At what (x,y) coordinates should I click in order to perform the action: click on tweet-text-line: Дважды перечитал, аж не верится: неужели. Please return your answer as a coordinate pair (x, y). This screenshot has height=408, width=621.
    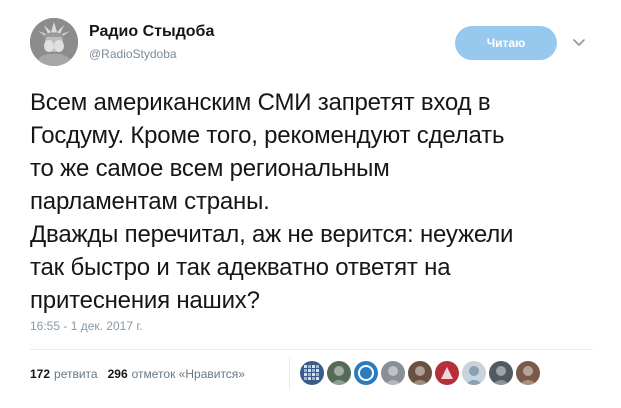
    Looking at the image, I should click on (272, 234).